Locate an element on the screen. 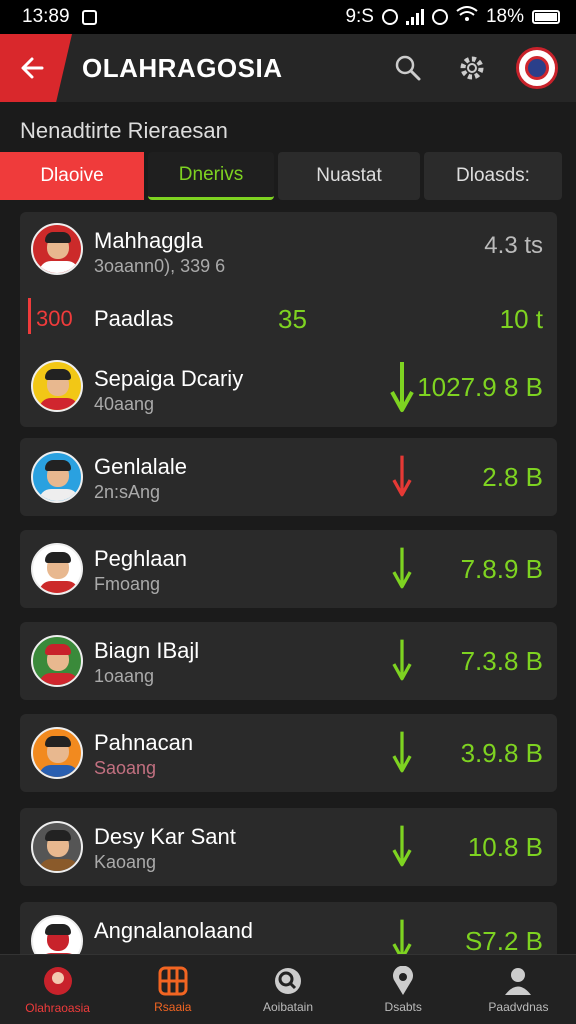 The image size is (576, 1024). club-logo is located at coordinates (537, 68).